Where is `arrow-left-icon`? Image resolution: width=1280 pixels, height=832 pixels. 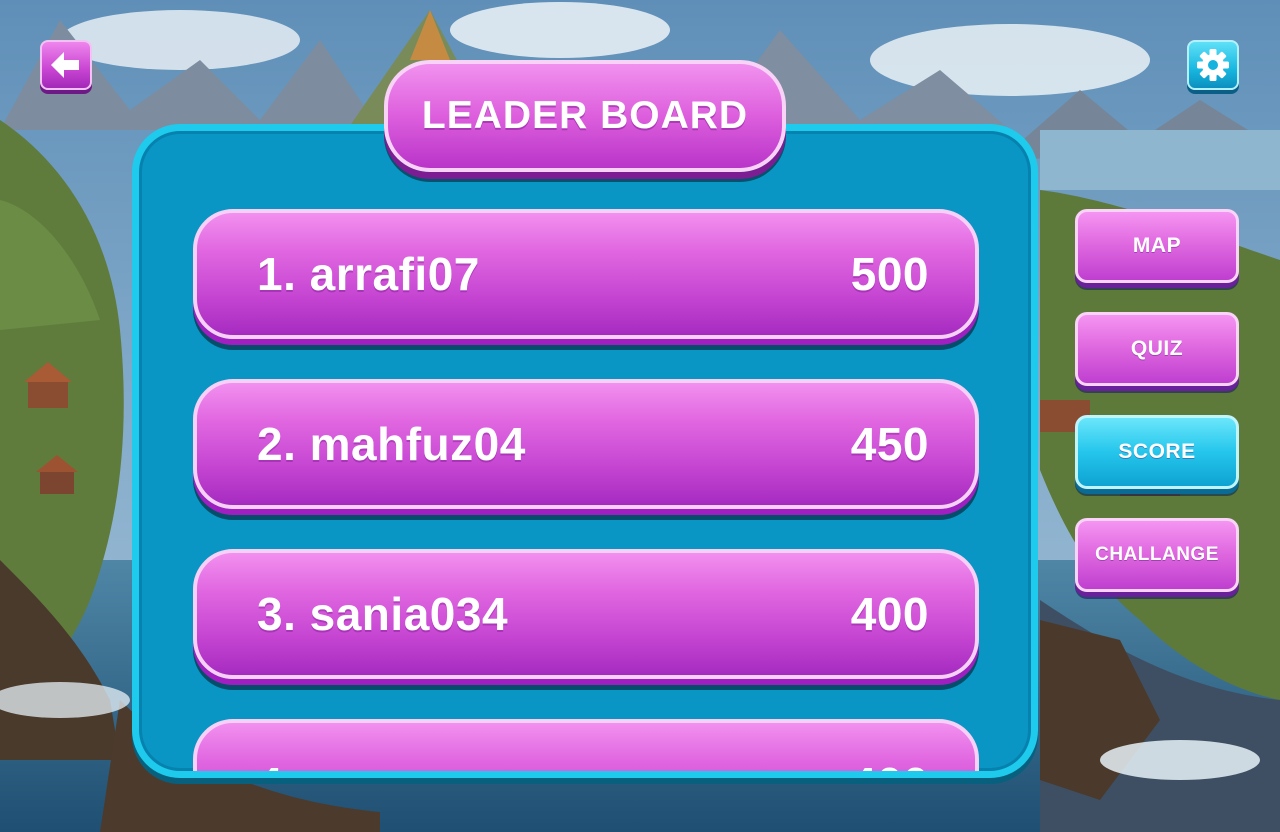
arrow-left-icon is located at coordinates (65, 65).